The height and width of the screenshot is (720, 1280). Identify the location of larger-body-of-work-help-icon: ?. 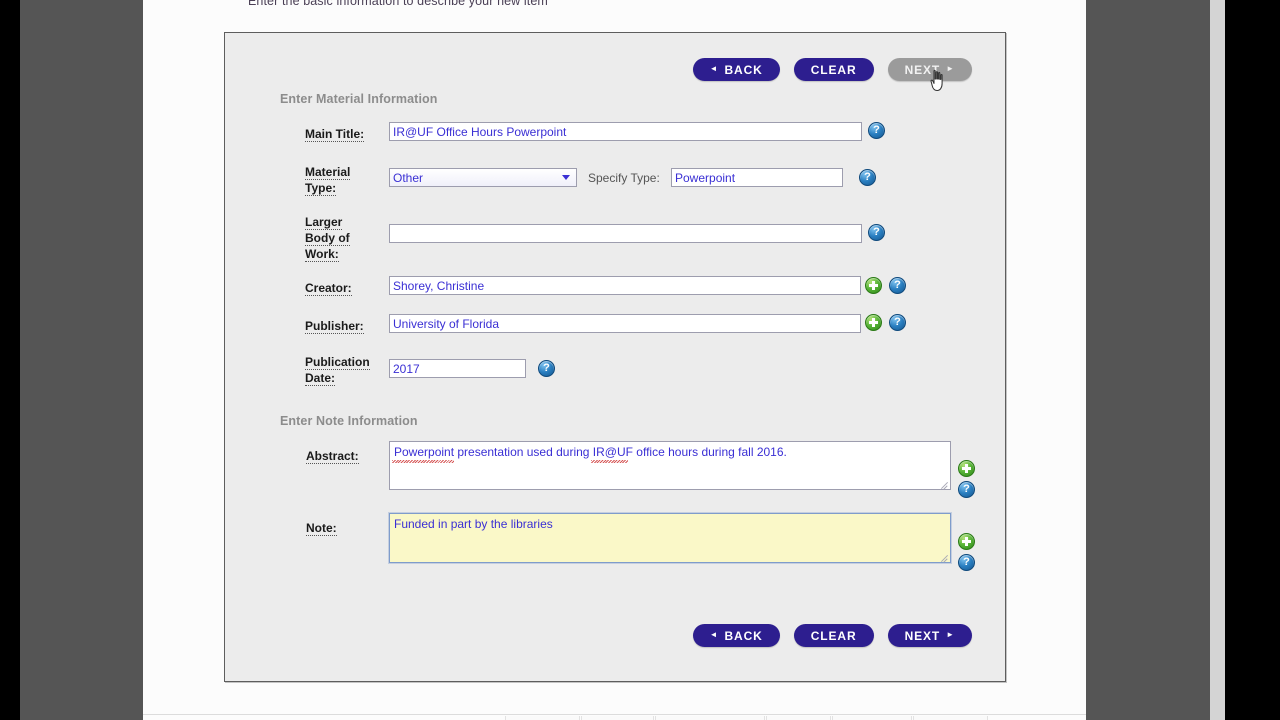
(876, 232).